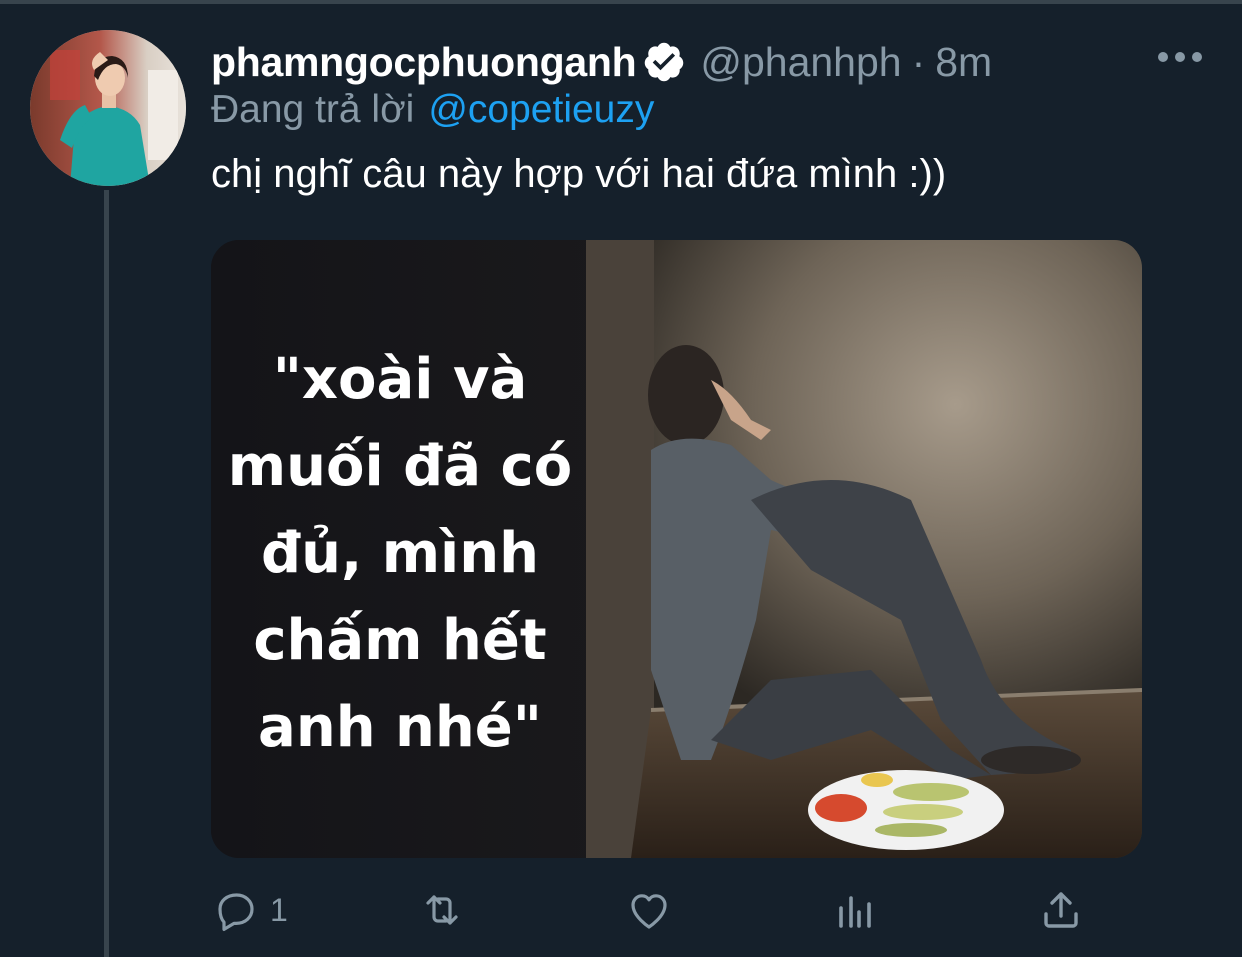 Image resolution: width=1242 pixels, height=957 pixels. What do you see at coordinates (400, 640) in the screenshot?
I see `media-caption-line: chấm hết` at bounding box center [400, 640].